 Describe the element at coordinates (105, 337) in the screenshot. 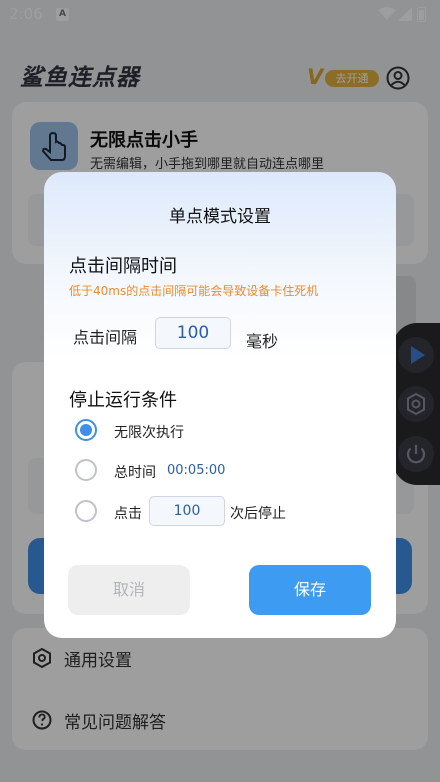

I see `interval-label: 点击间隔` at that location.